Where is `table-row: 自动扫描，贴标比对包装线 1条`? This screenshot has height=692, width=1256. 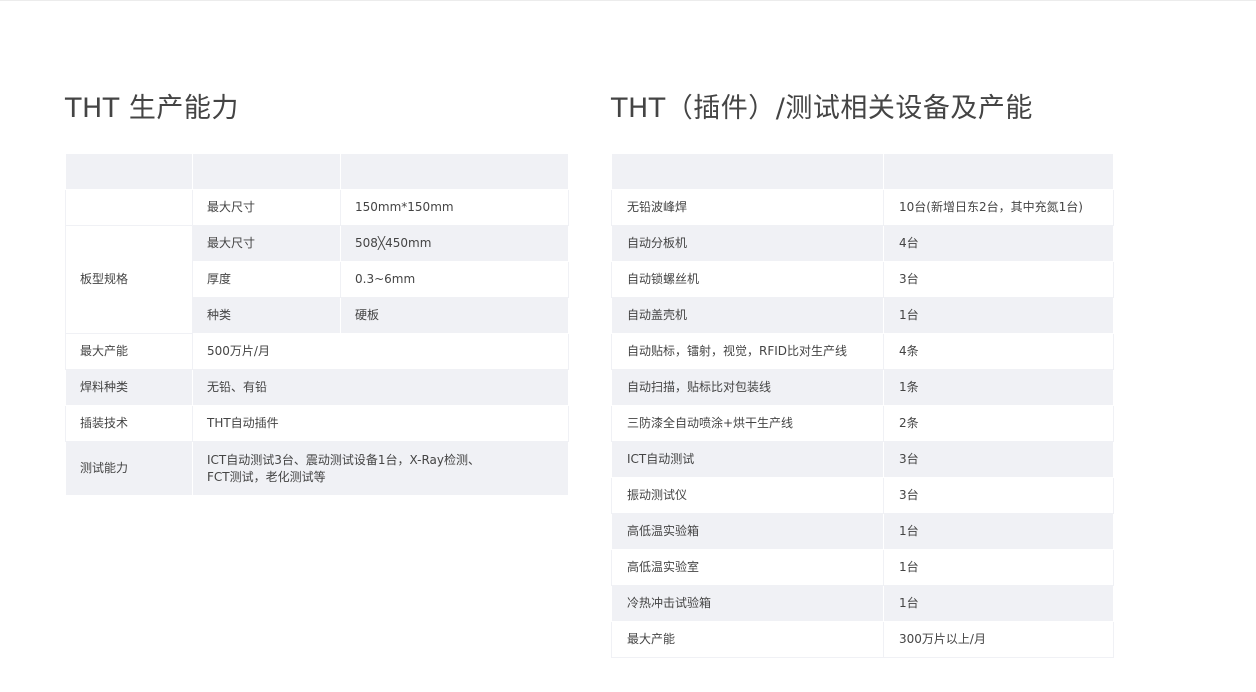 table-row: 自动扫描，贴标比对包装线 1条 is located at coordinates (862, 387).